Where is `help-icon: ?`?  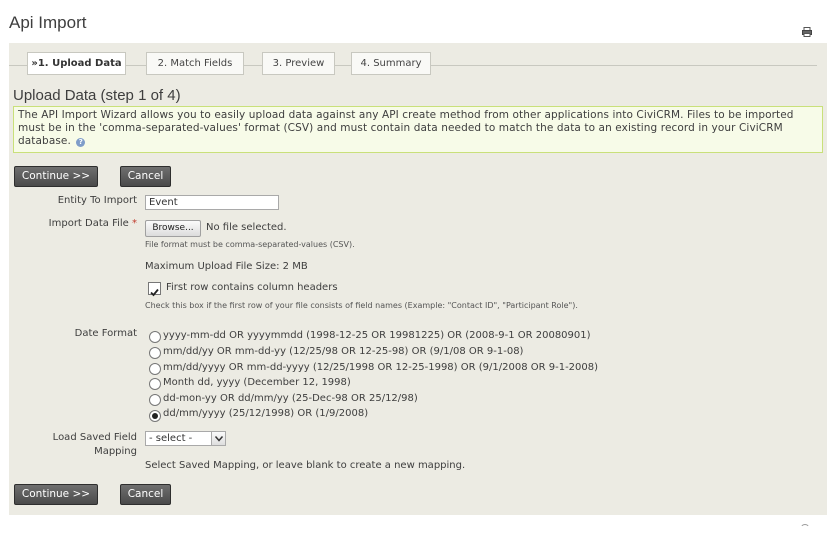 help-icon: ? is located at coordinates (81, 142).